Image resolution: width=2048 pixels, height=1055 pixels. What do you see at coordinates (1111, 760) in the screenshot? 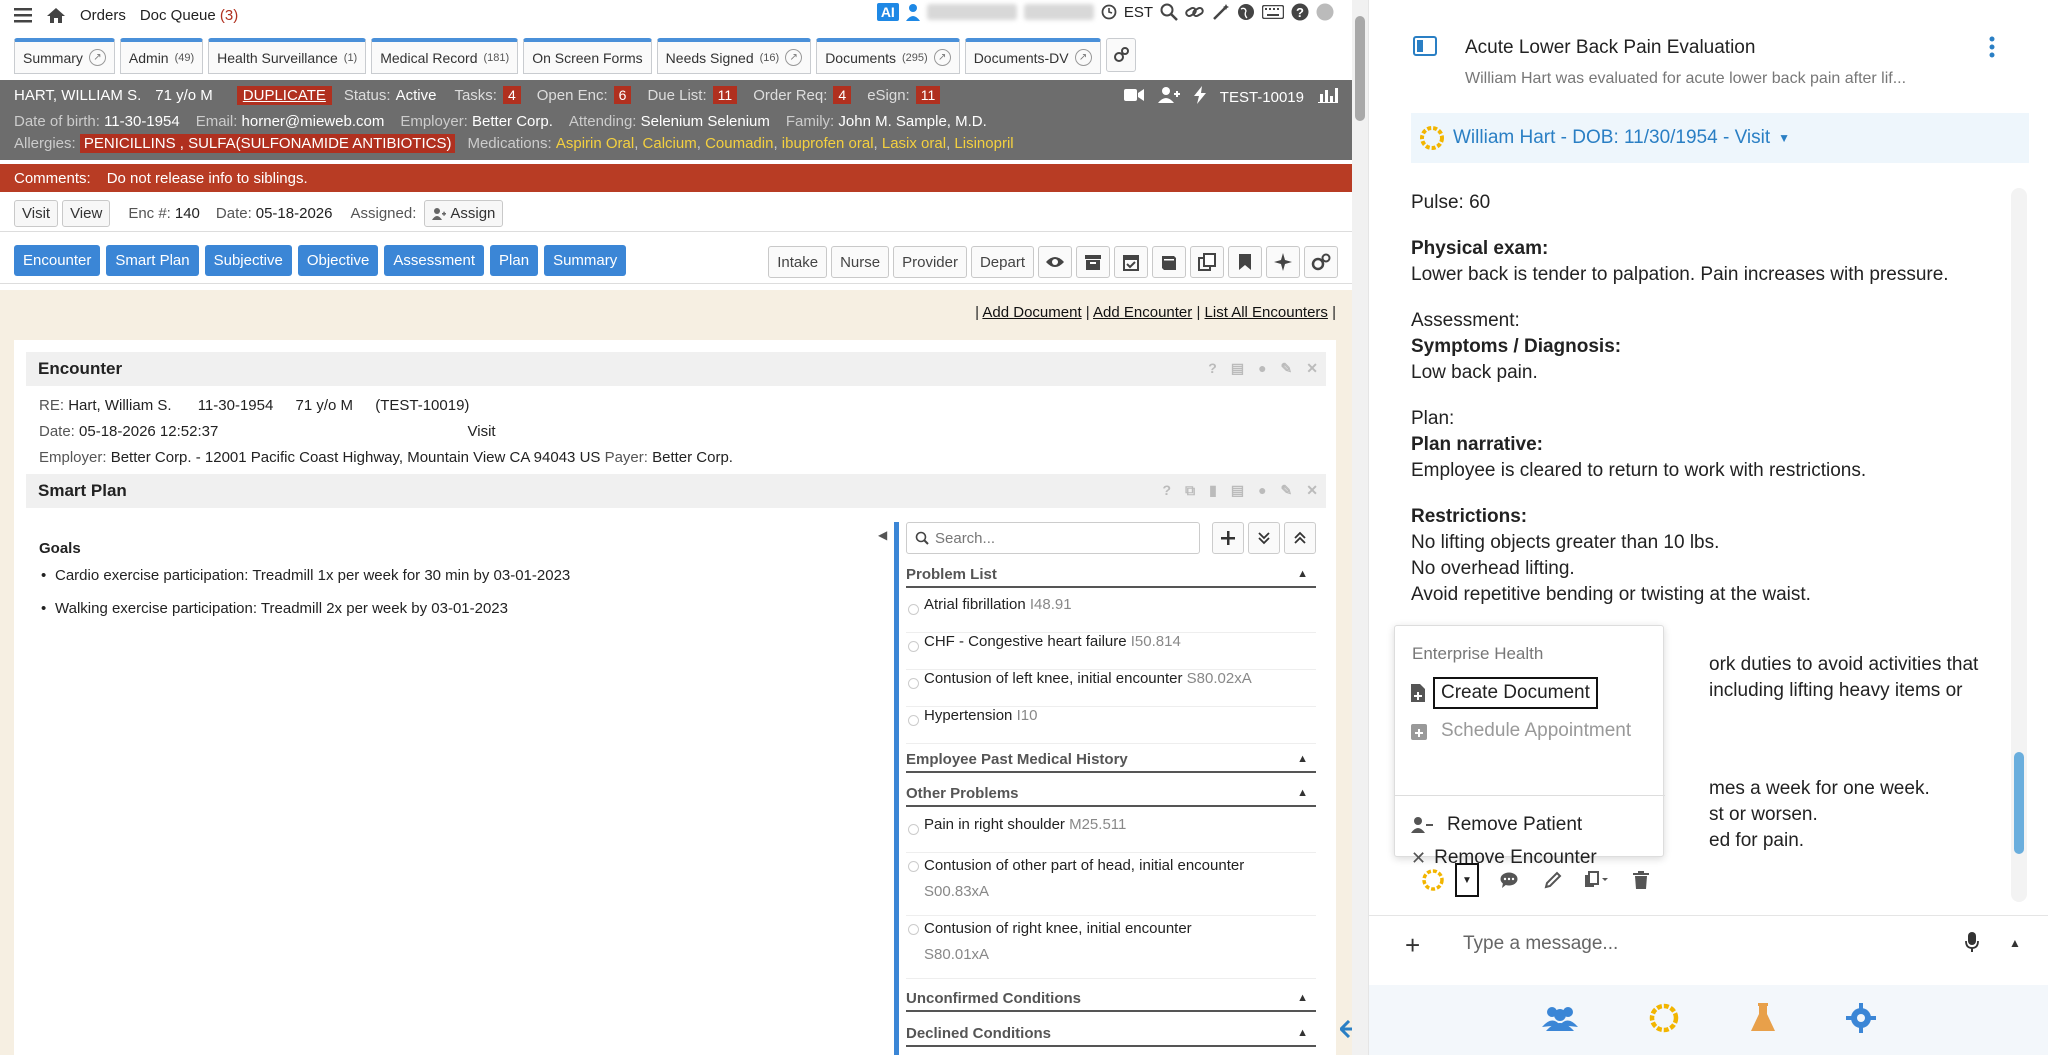
I see `group-past-medical-history: Employee Past Medical History ▲` at bounding box center [1111, 760].